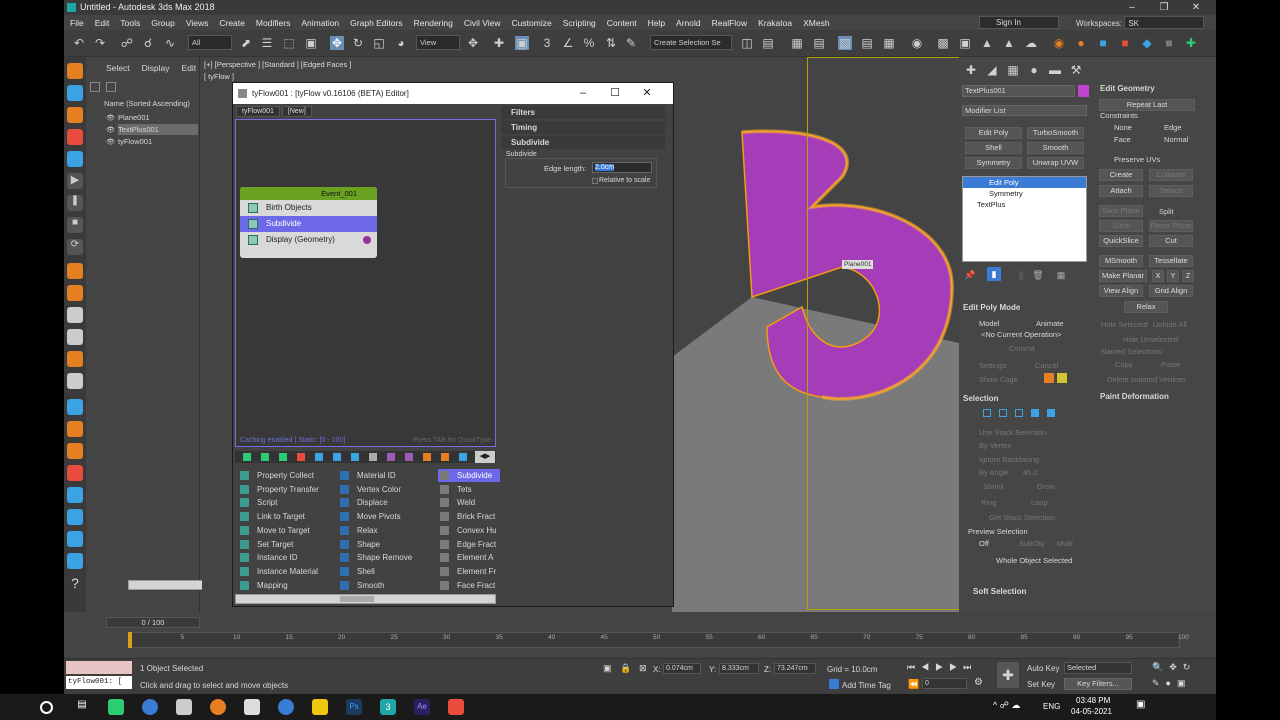 Image resolution: width=1280 pixels, height=720 pixels. I want to click on add-time-tag: Add Time Tag, so click(866, 685).